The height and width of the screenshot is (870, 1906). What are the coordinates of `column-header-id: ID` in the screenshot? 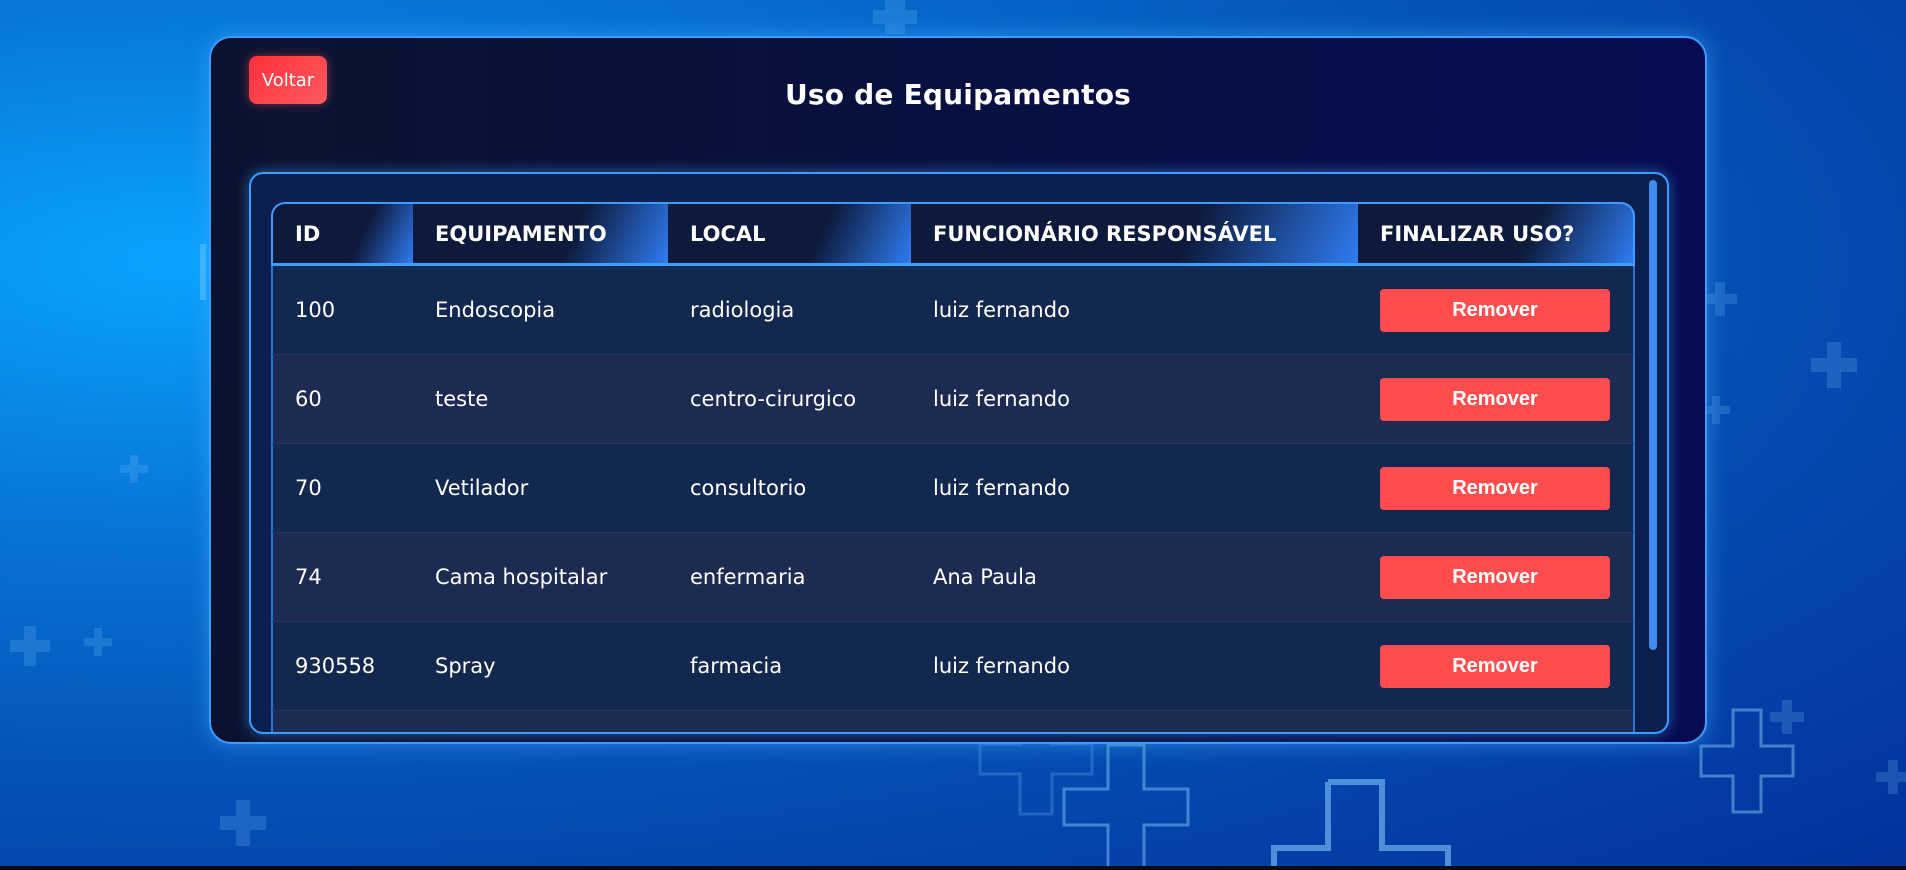 It's located at (342, 234).